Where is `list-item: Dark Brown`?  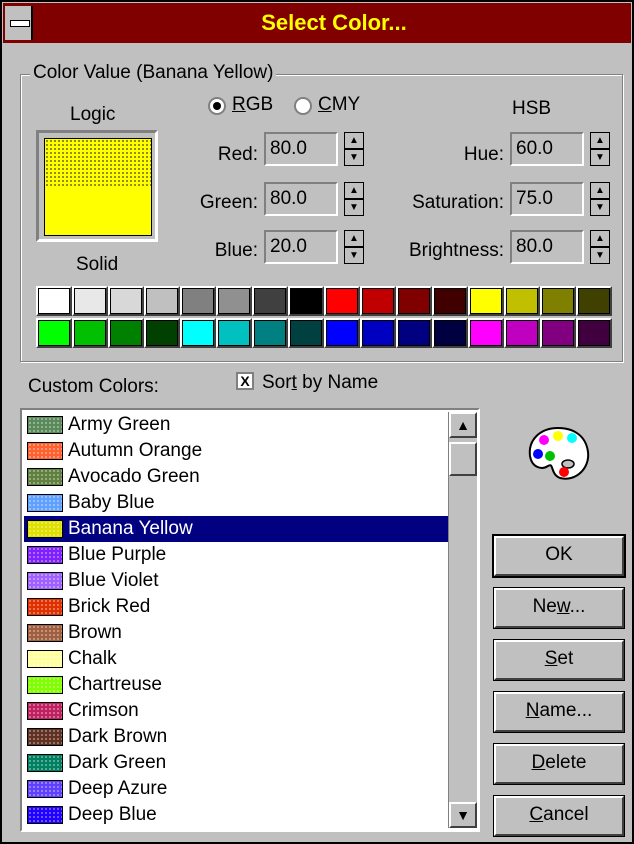
list-item: Dark Brown is located at coordinates (236, 737).